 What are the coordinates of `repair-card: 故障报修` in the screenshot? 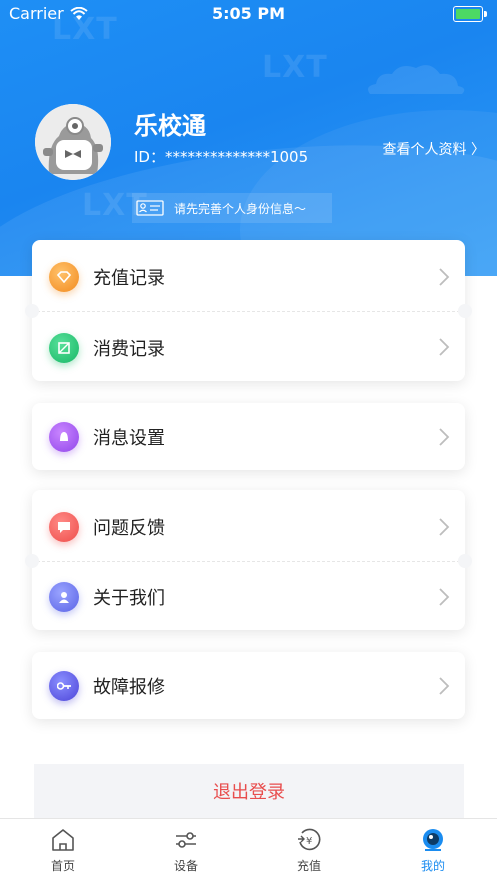 It's located at (248, 685).